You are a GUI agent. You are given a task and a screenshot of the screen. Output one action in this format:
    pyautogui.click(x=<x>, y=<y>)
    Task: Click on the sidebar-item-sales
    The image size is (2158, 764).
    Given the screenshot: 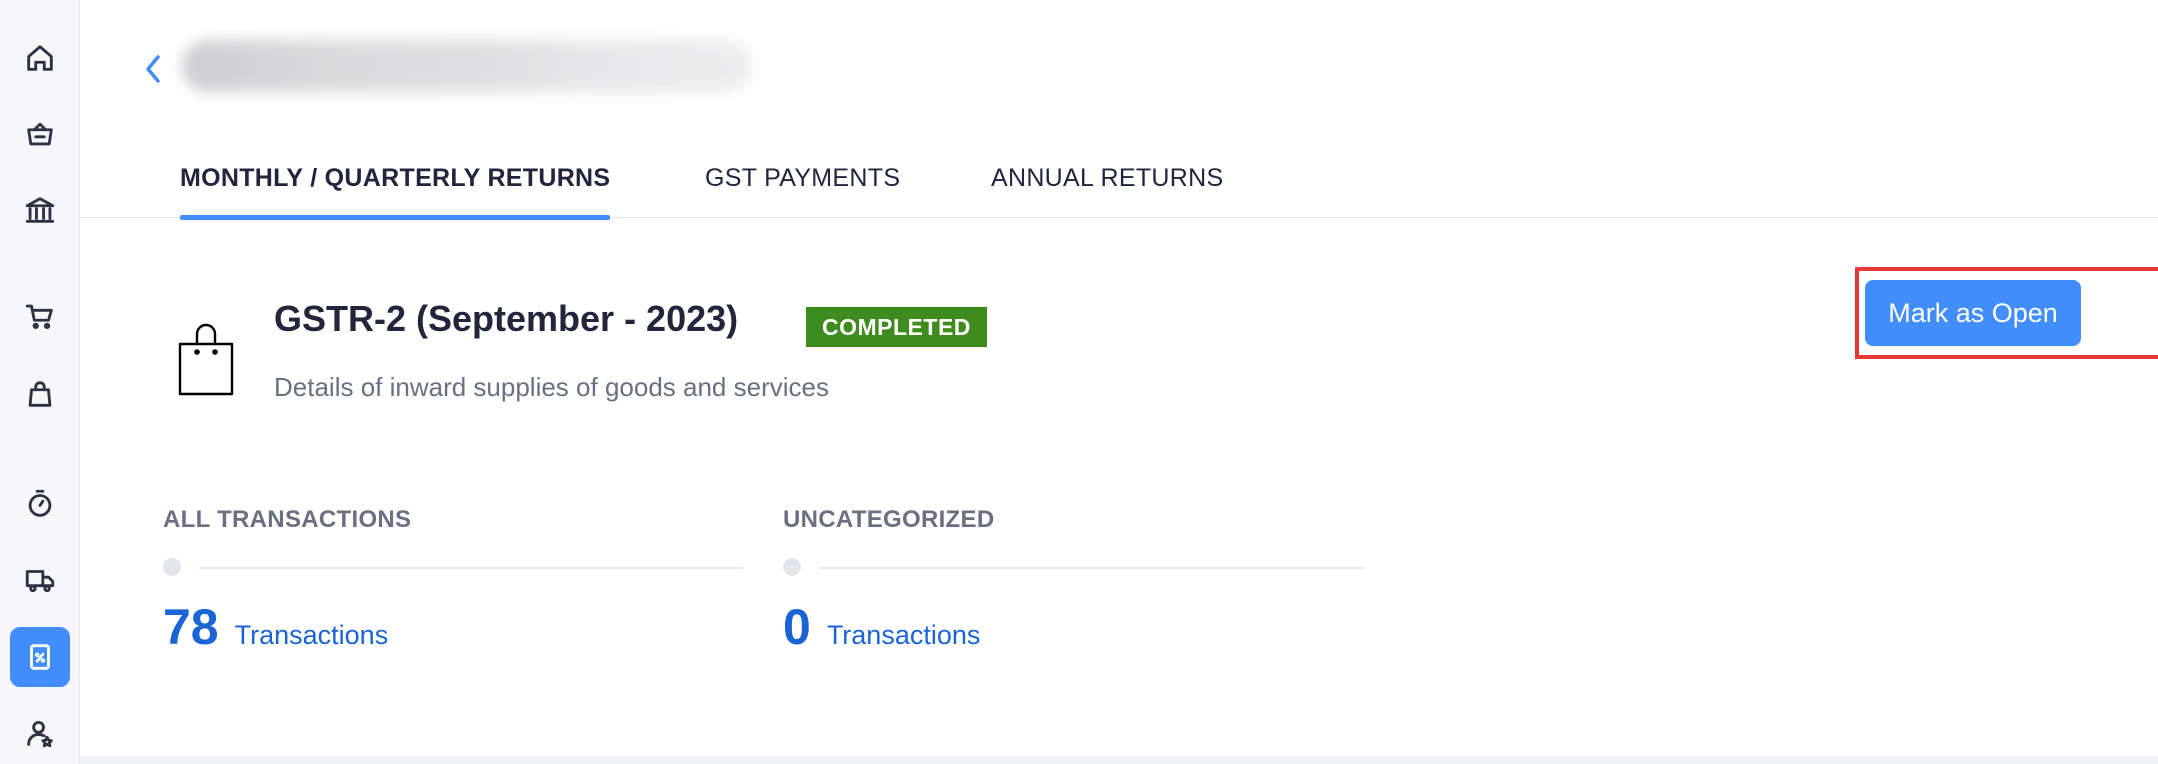 What is the action you would take?
    pyautogui.click(x=40, y=316)
    